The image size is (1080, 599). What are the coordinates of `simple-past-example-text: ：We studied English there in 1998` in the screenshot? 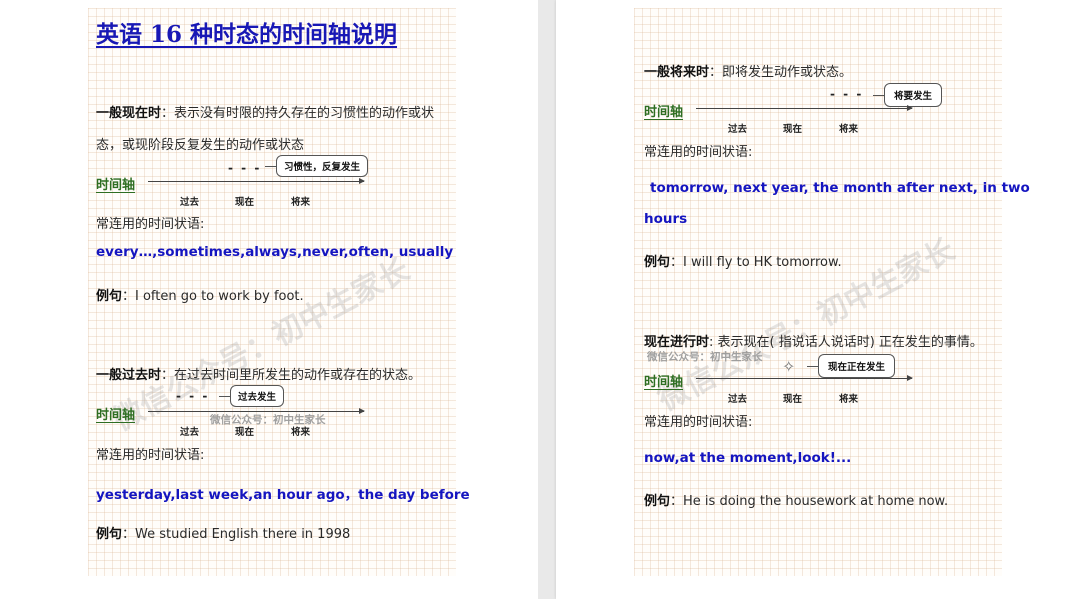 It's located at (236, 534).